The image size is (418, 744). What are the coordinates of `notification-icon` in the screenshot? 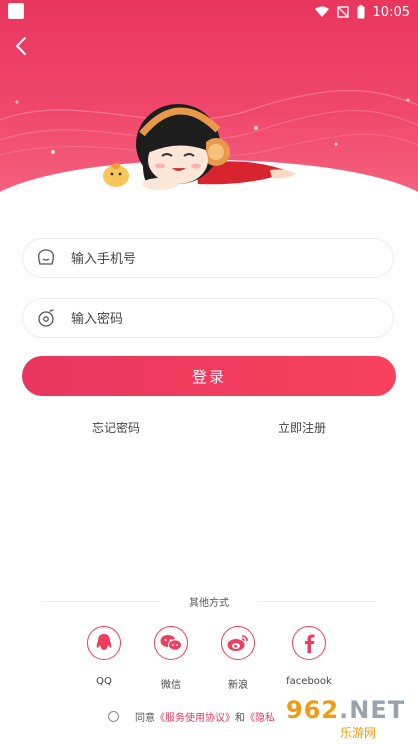 It's located at (16, 11).